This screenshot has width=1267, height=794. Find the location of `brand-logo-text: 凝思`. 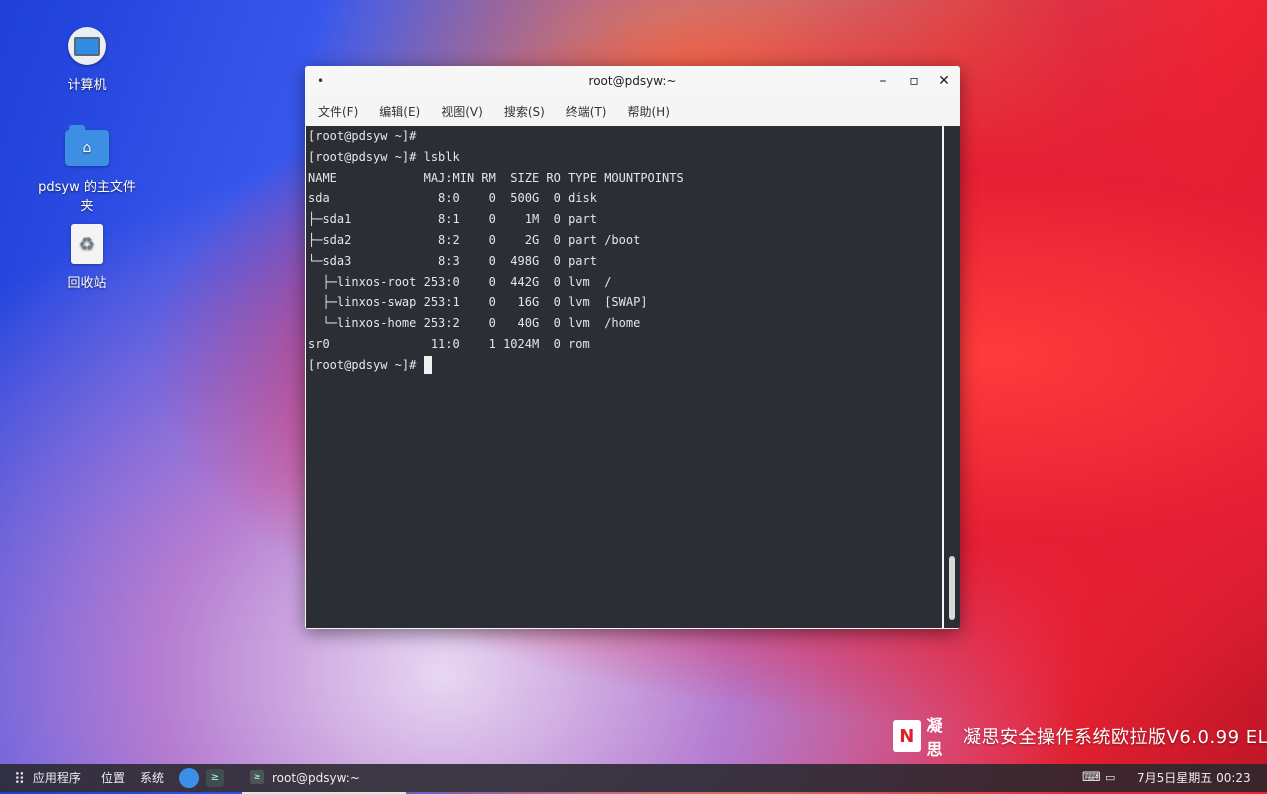

brand-logo-text: 凝思 is located at coordinates (934, 737).